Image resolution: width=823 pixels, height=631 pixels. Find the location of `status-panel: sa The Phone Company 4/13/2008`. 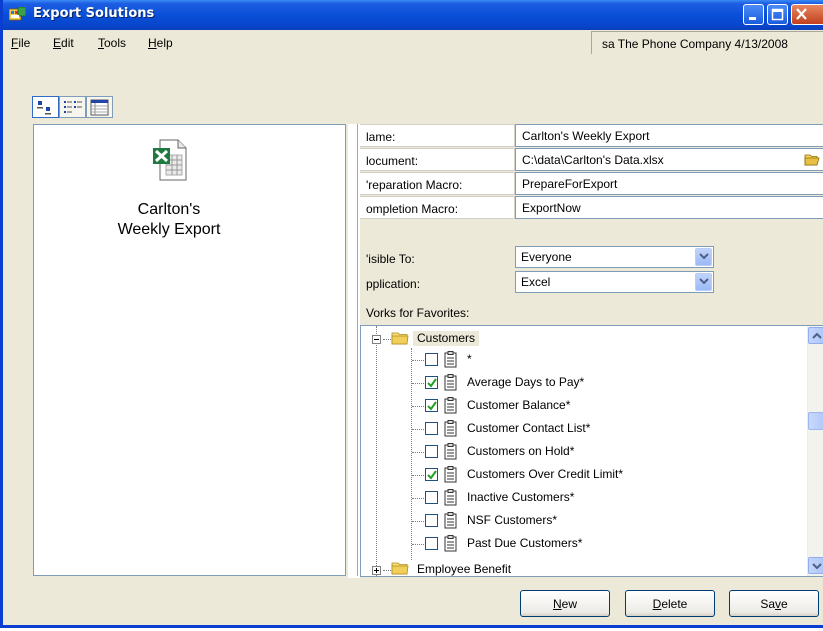

status-panel: sa The Phone Company 4/13/2008 is located at coordinates (707, 42).